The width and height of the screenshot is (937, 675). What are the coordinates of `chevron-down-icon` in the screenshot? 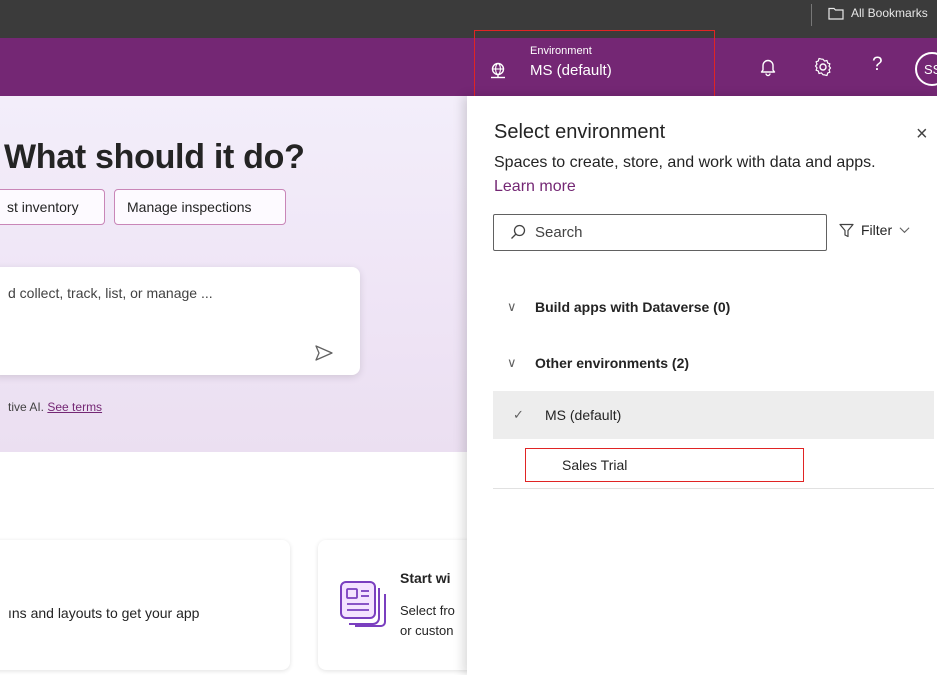 It's located at (904, 230).